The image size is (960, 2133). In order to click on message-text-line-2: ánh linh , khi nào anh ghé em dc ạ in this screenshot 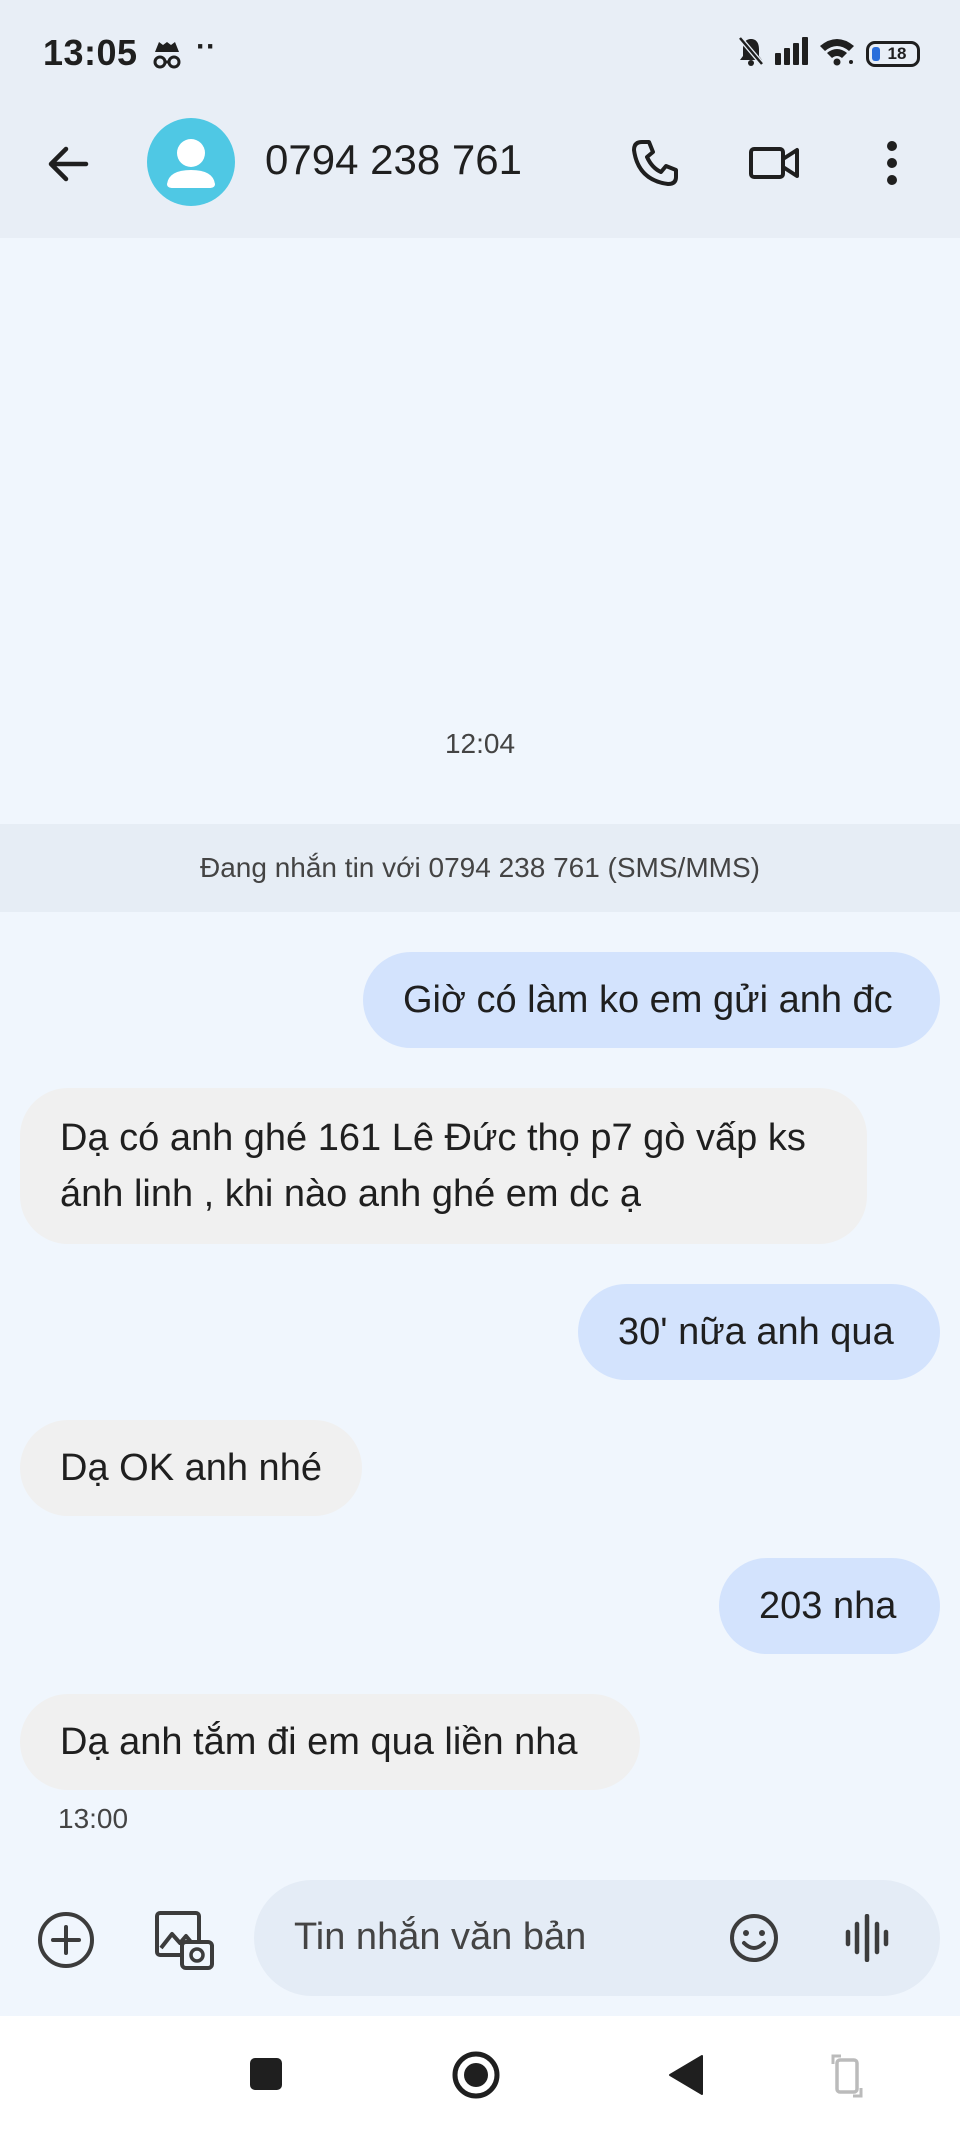, I will do `click(350, 1194)`.